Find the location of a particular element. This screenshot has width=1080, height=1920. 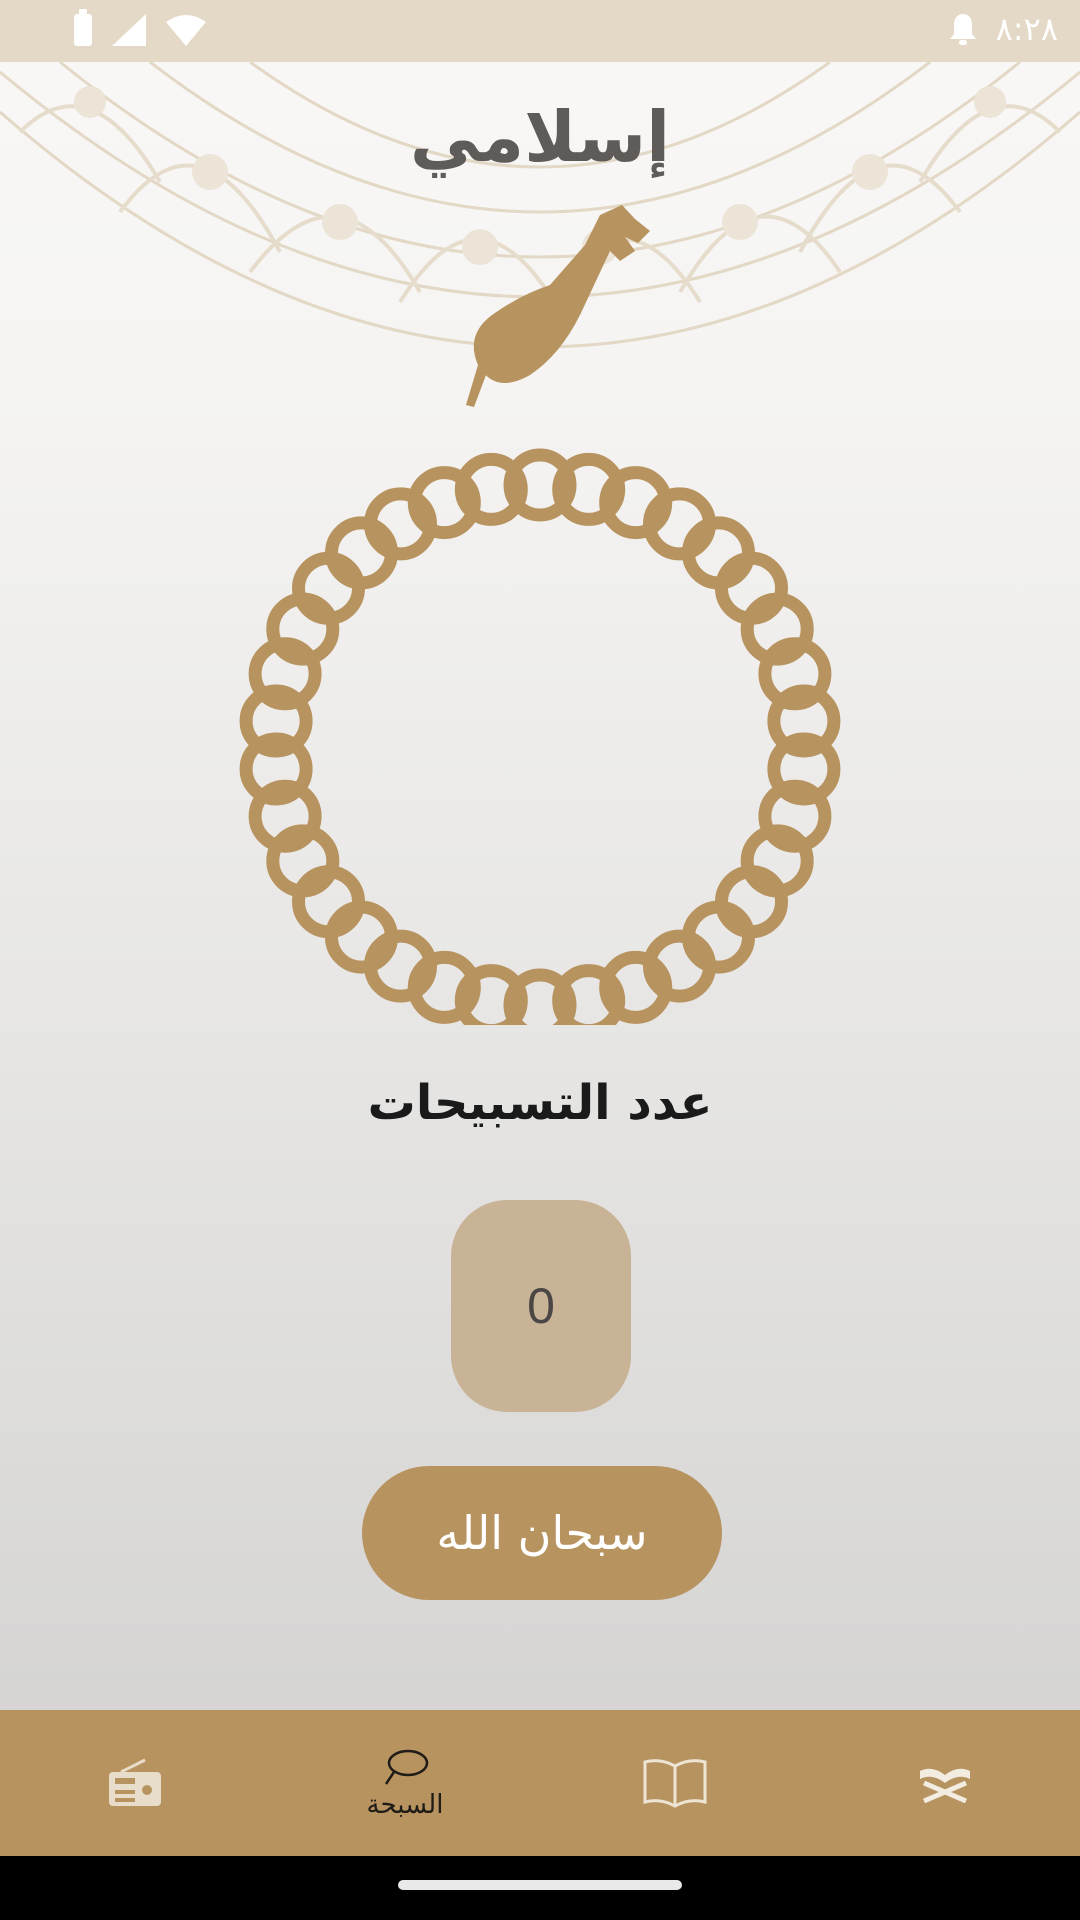

status-bar: ٨:٢٨ is located at coordinates (540, 31).